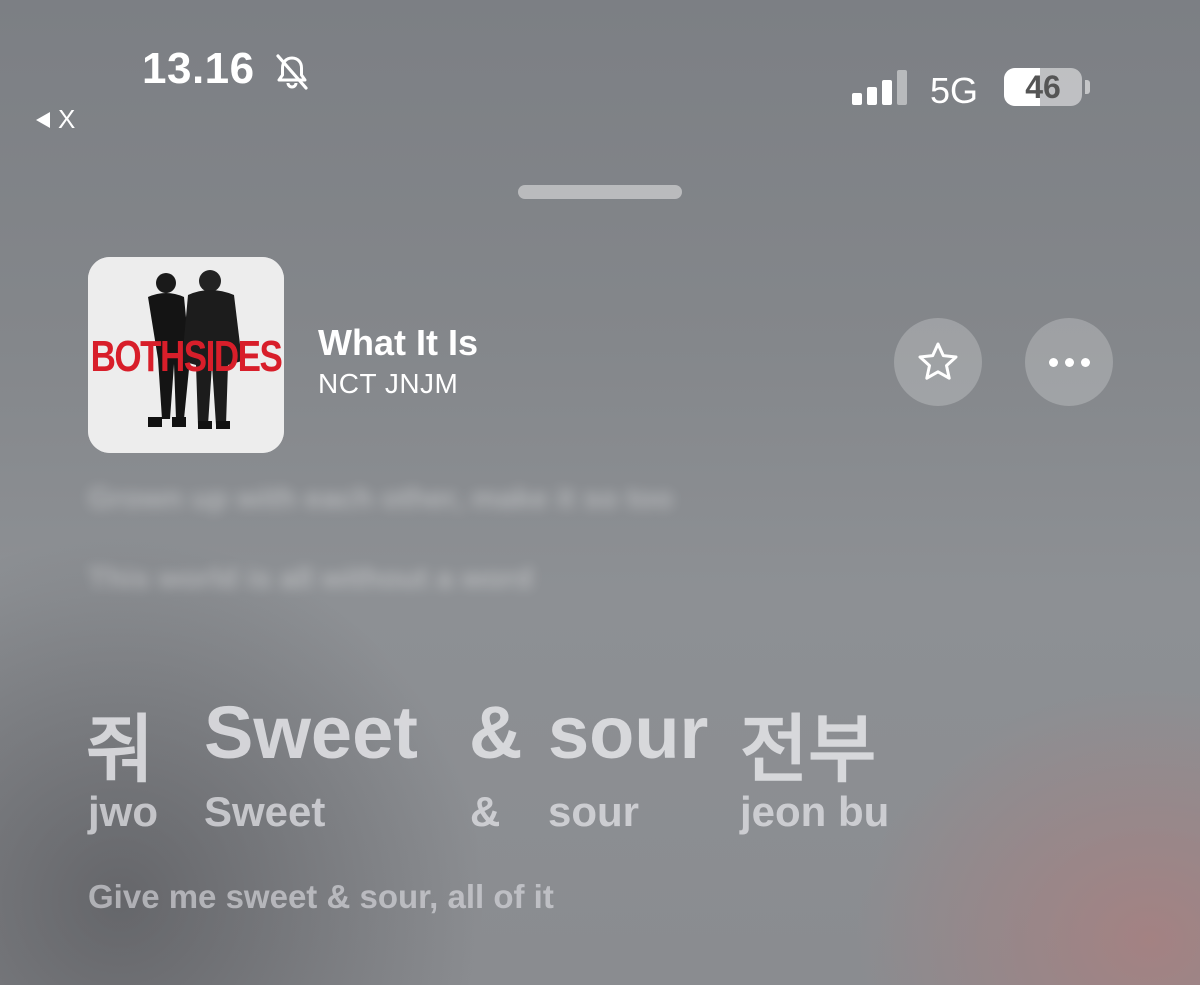  Describe the element at coordinates (594, 811) in the screenshot. I see `lyric-romanization: sour` at that location.